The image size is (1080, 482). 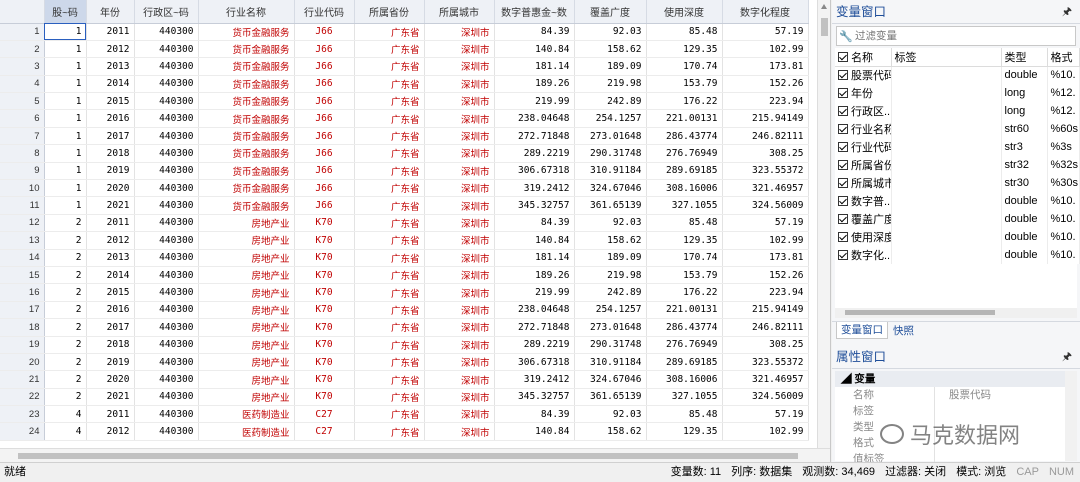 I want to click on column-header-stkcd: 股~码, so click(x=65, y=12).